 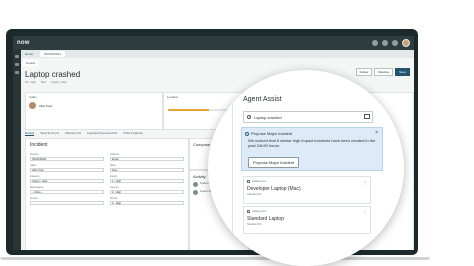 I want to click on catalog-name: Developer Laptop (Mac), so click(x=274, y=189).